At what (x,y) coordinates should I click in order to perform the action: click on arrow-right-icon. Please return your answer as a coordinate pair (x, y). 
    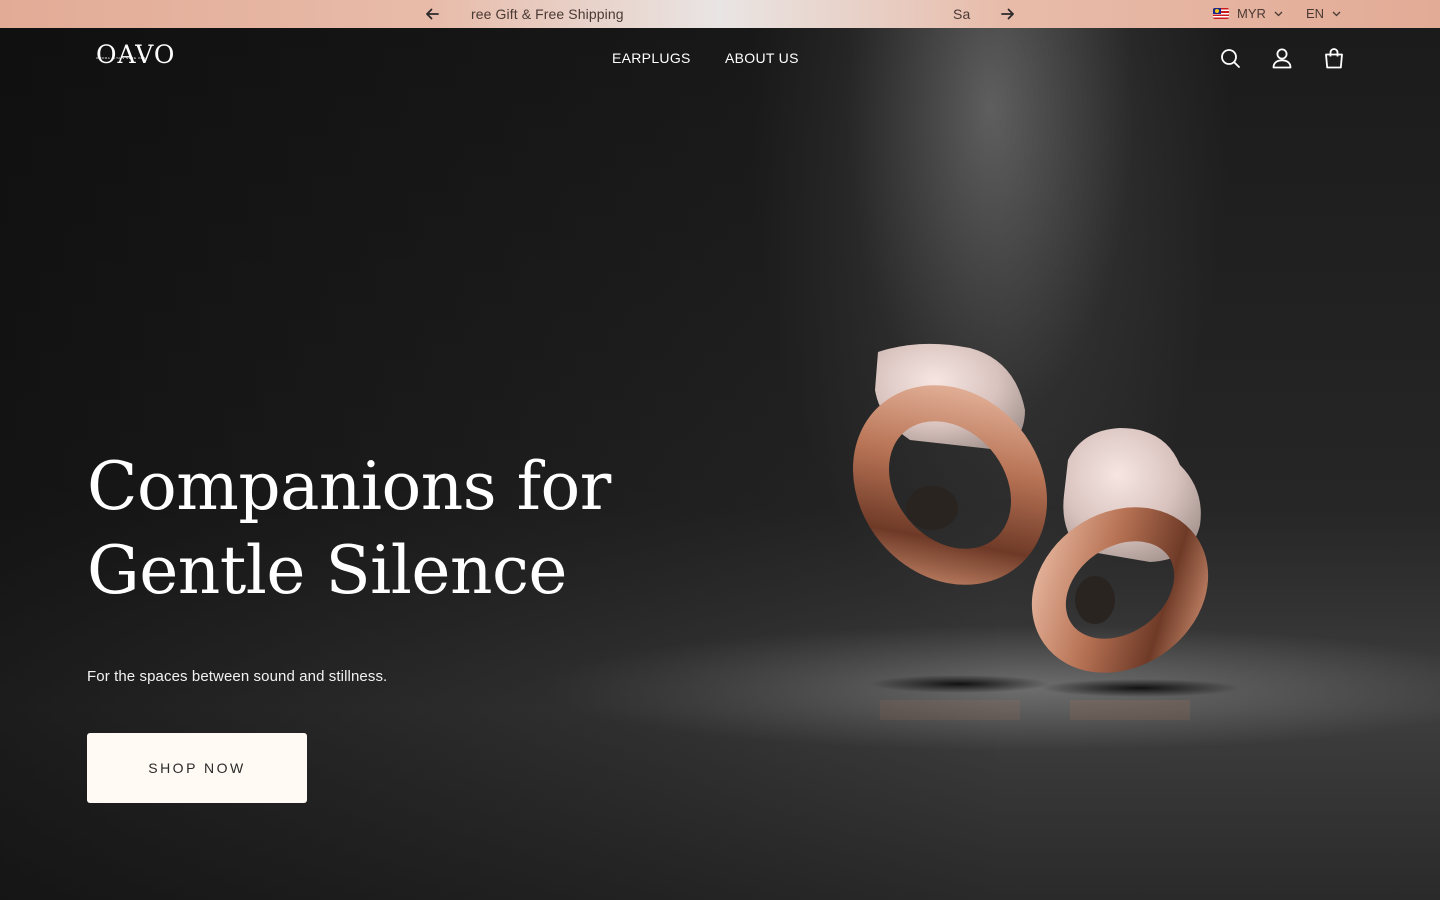
    Looking at the image, I should click on (1008, 14).